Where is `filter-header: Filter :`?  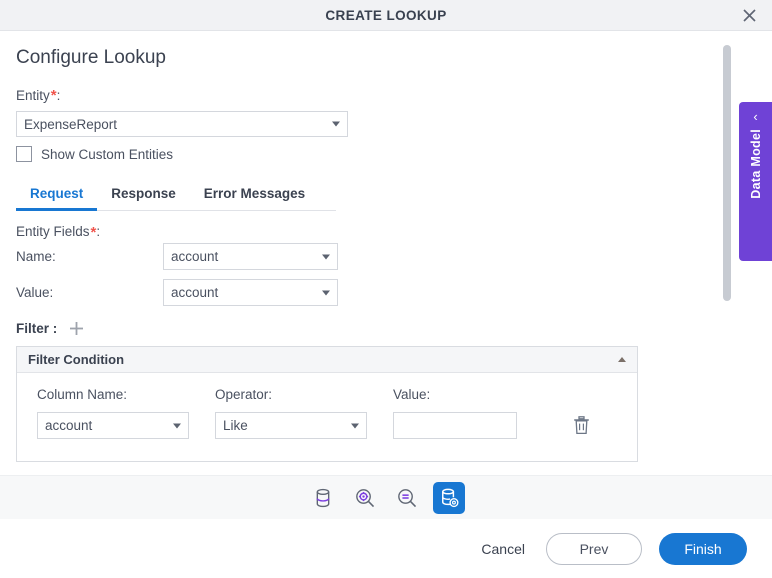 filter-header: Filter : is located at coordinates (386, 328).